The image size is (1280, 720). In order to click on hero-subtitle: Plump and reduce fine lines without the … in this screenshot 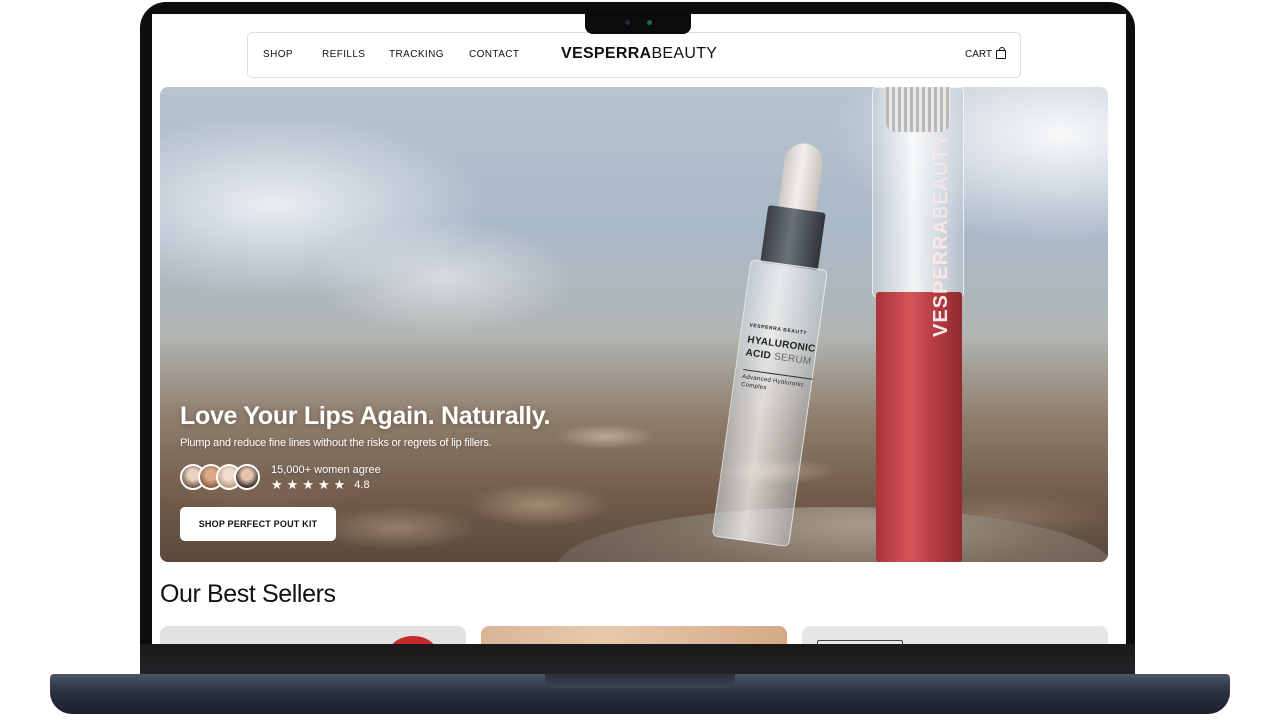, I will do `click(336, 443)`.